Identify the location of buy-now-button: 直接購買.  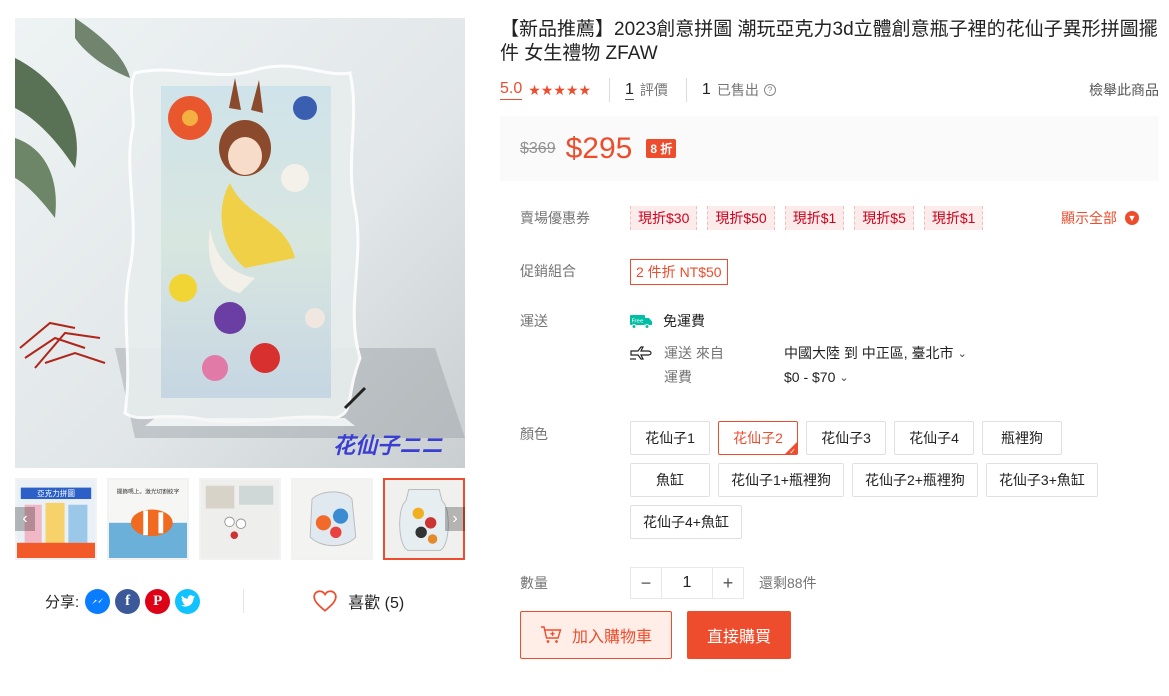
(739, 635).